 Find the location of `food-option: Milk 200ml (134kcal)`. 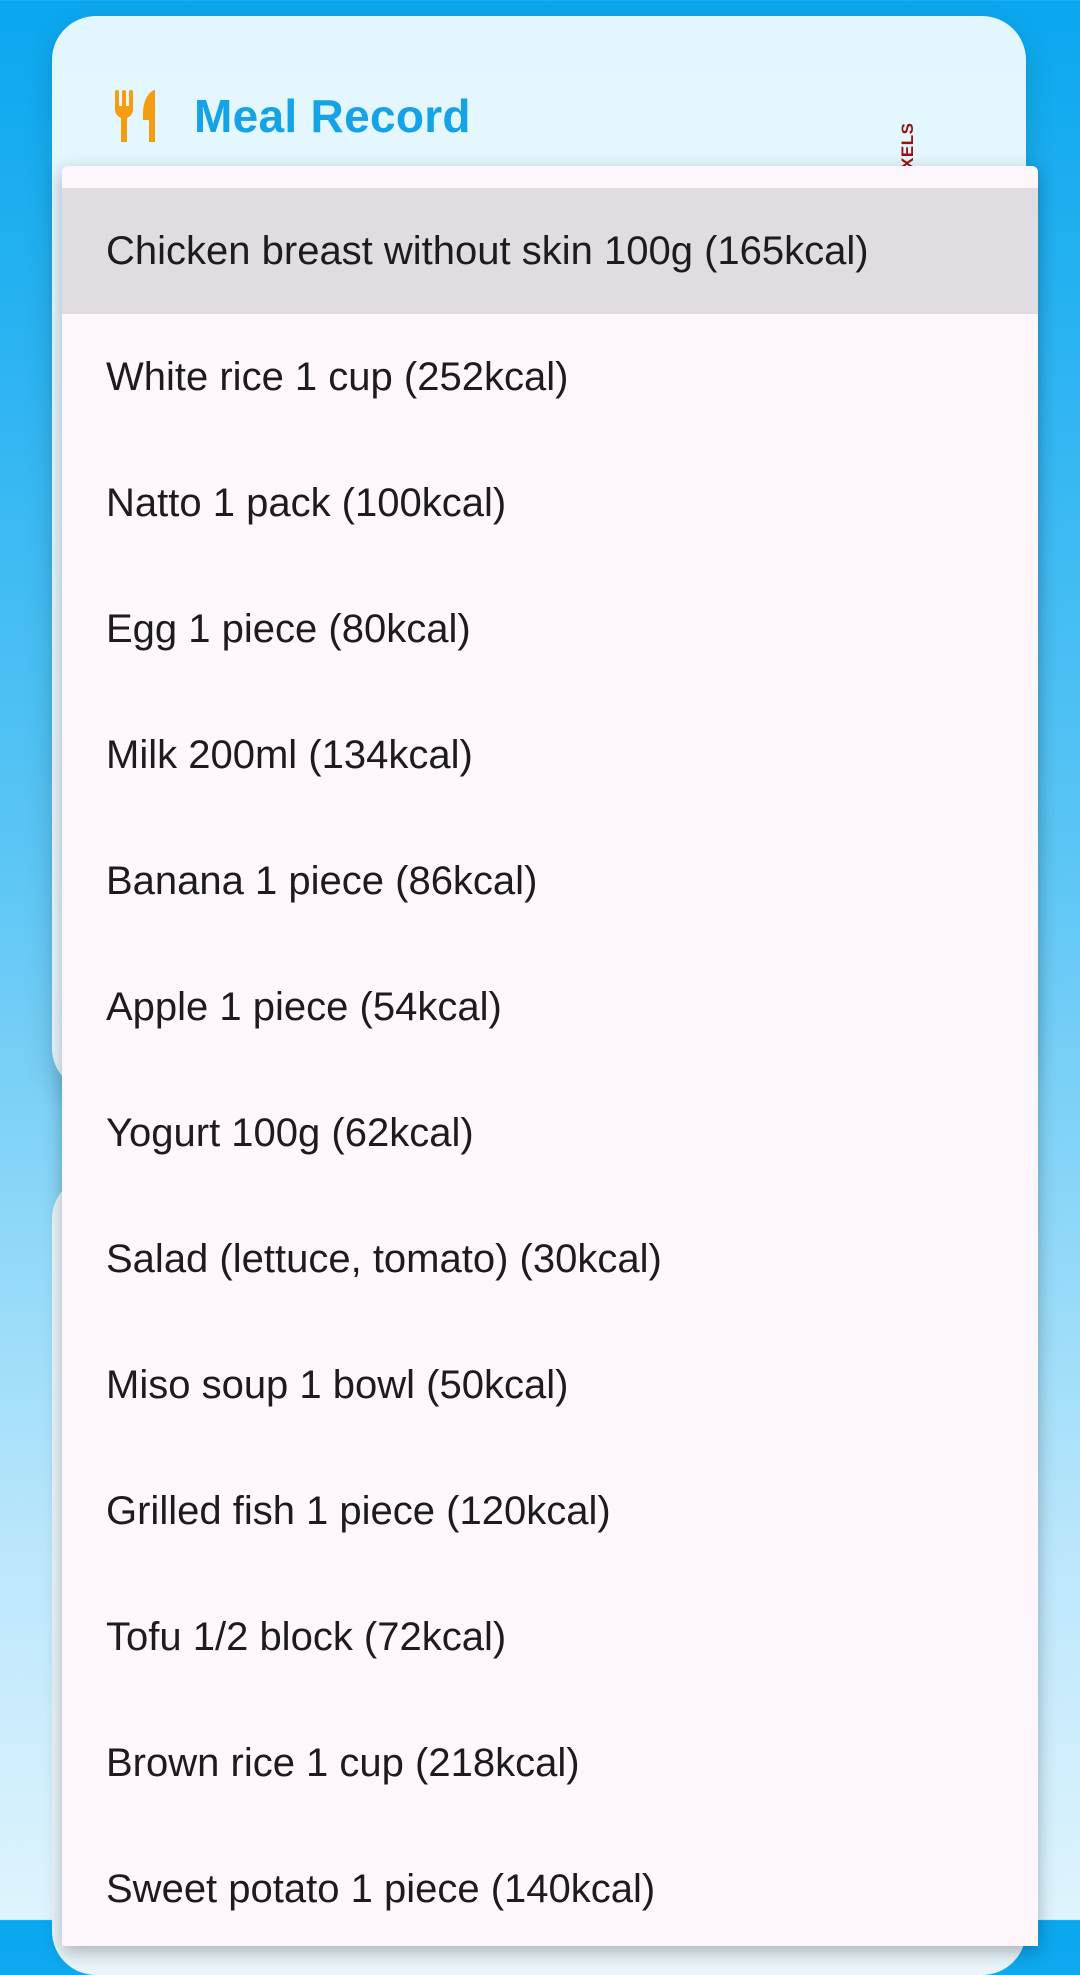

food-option: Milk 200ml (134kcal) is located at coordinates (550, 755).